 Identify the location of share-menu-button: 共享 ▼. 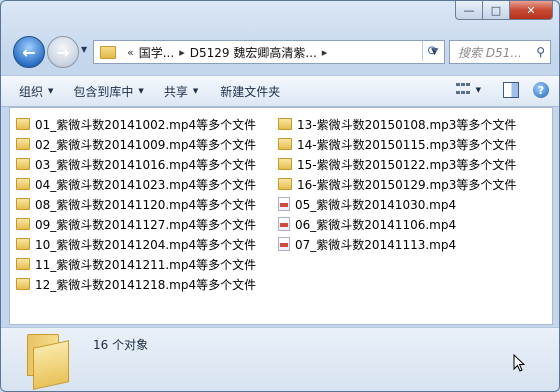
(181, 91).